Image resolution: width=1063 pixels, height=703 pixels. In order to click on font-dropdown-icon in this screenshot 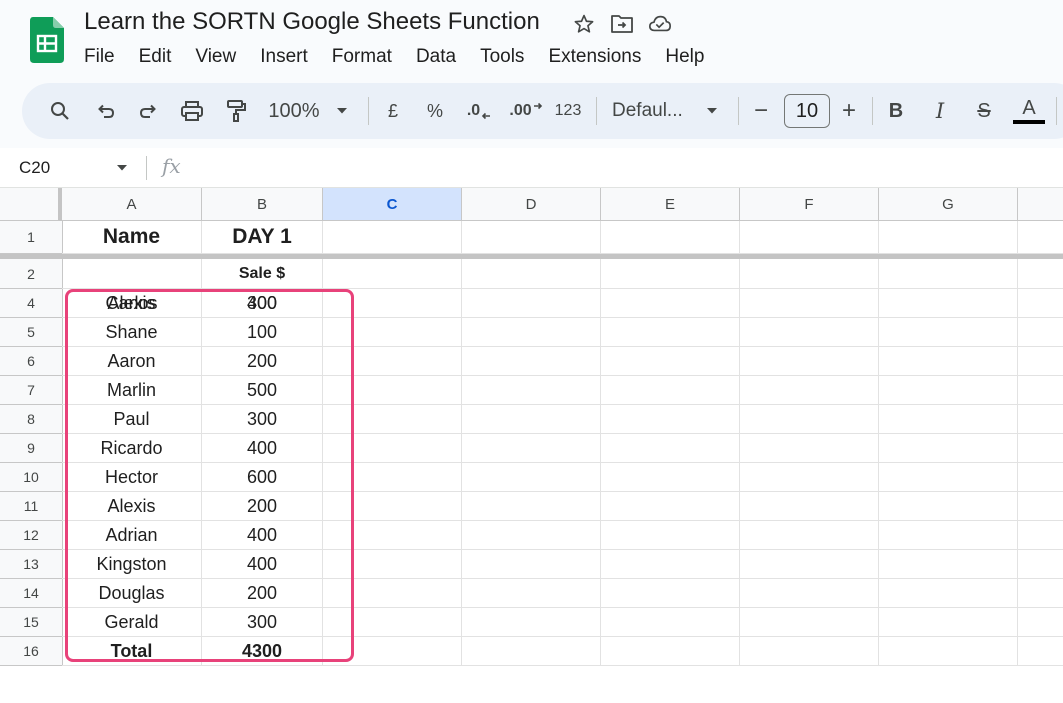, I will do `click(712, 111)`.